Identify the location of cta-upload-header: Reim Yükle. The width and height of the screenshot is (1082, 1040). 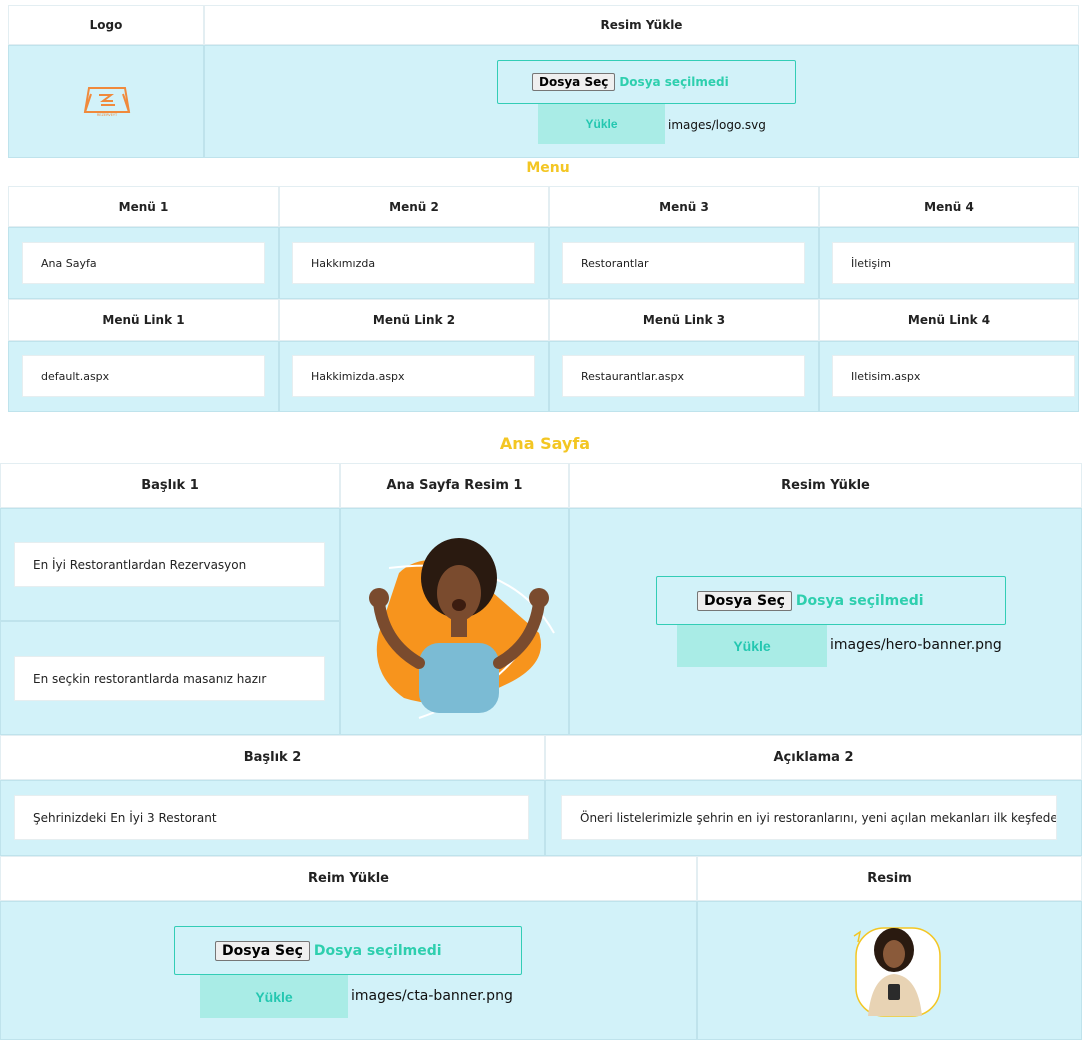
(348, 878).